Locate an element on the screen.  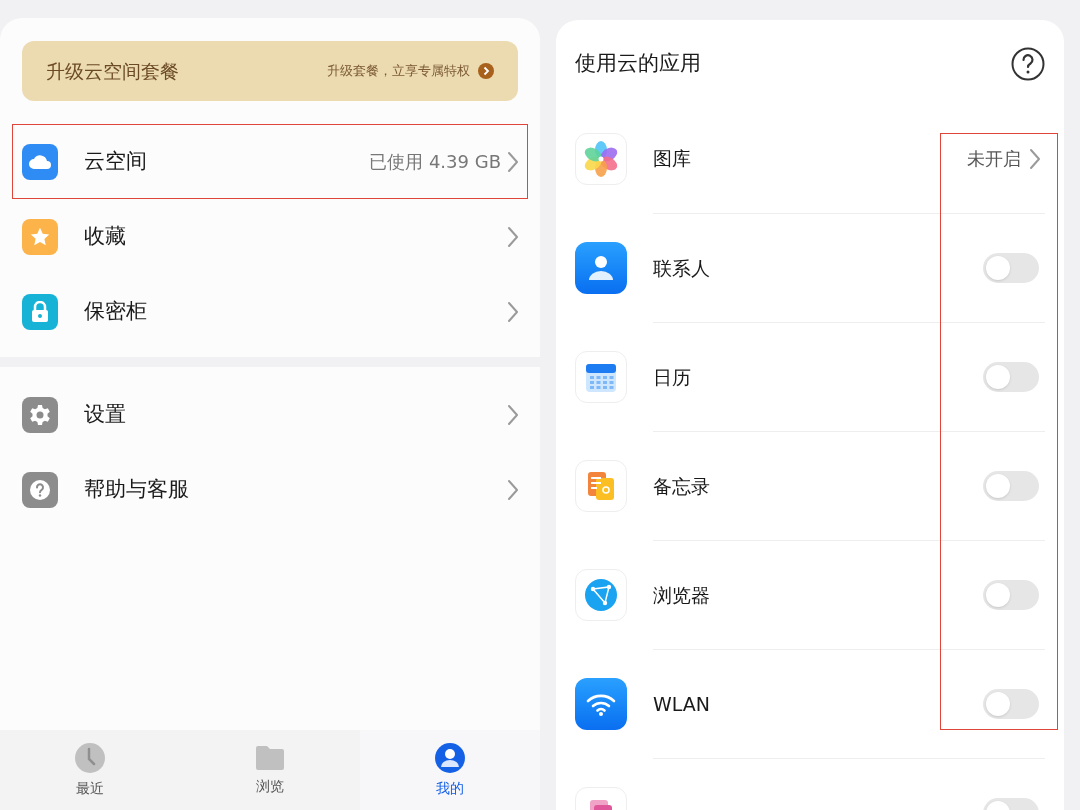
app-name: WLAN is located at coordinates (682, 704).